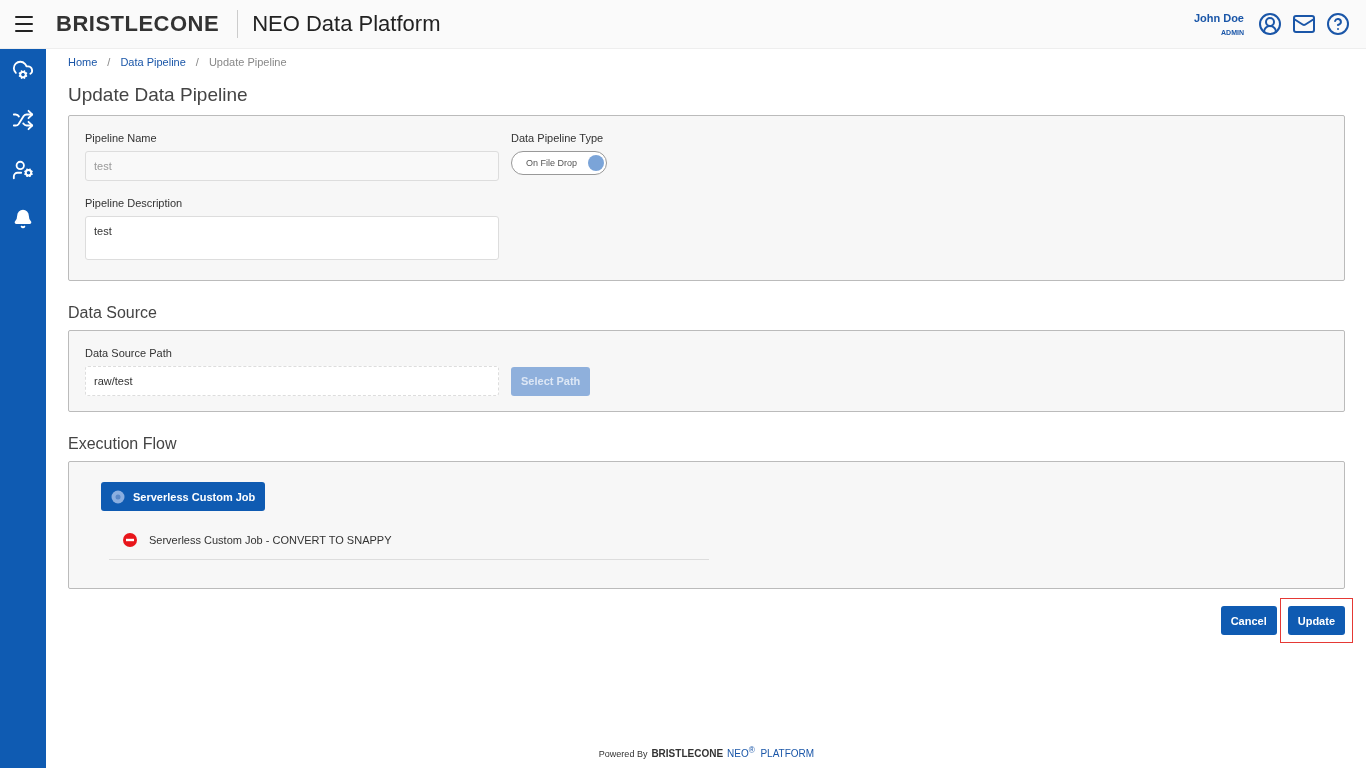  Describe the element at coordinates (121, 138) in the screenshot. I see `field-label: Pipeline Name` at that location.